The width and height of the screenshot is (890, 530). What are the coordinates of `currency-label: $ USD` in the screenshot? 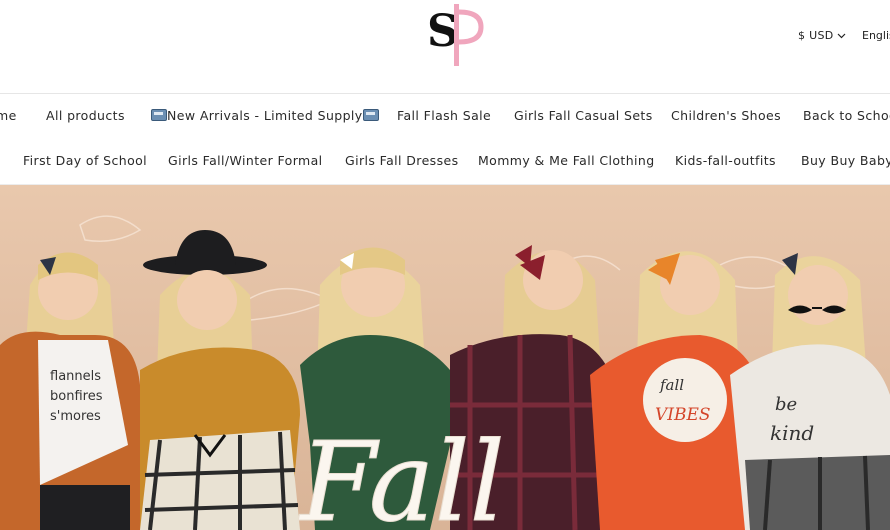 It's located at (816, 35).